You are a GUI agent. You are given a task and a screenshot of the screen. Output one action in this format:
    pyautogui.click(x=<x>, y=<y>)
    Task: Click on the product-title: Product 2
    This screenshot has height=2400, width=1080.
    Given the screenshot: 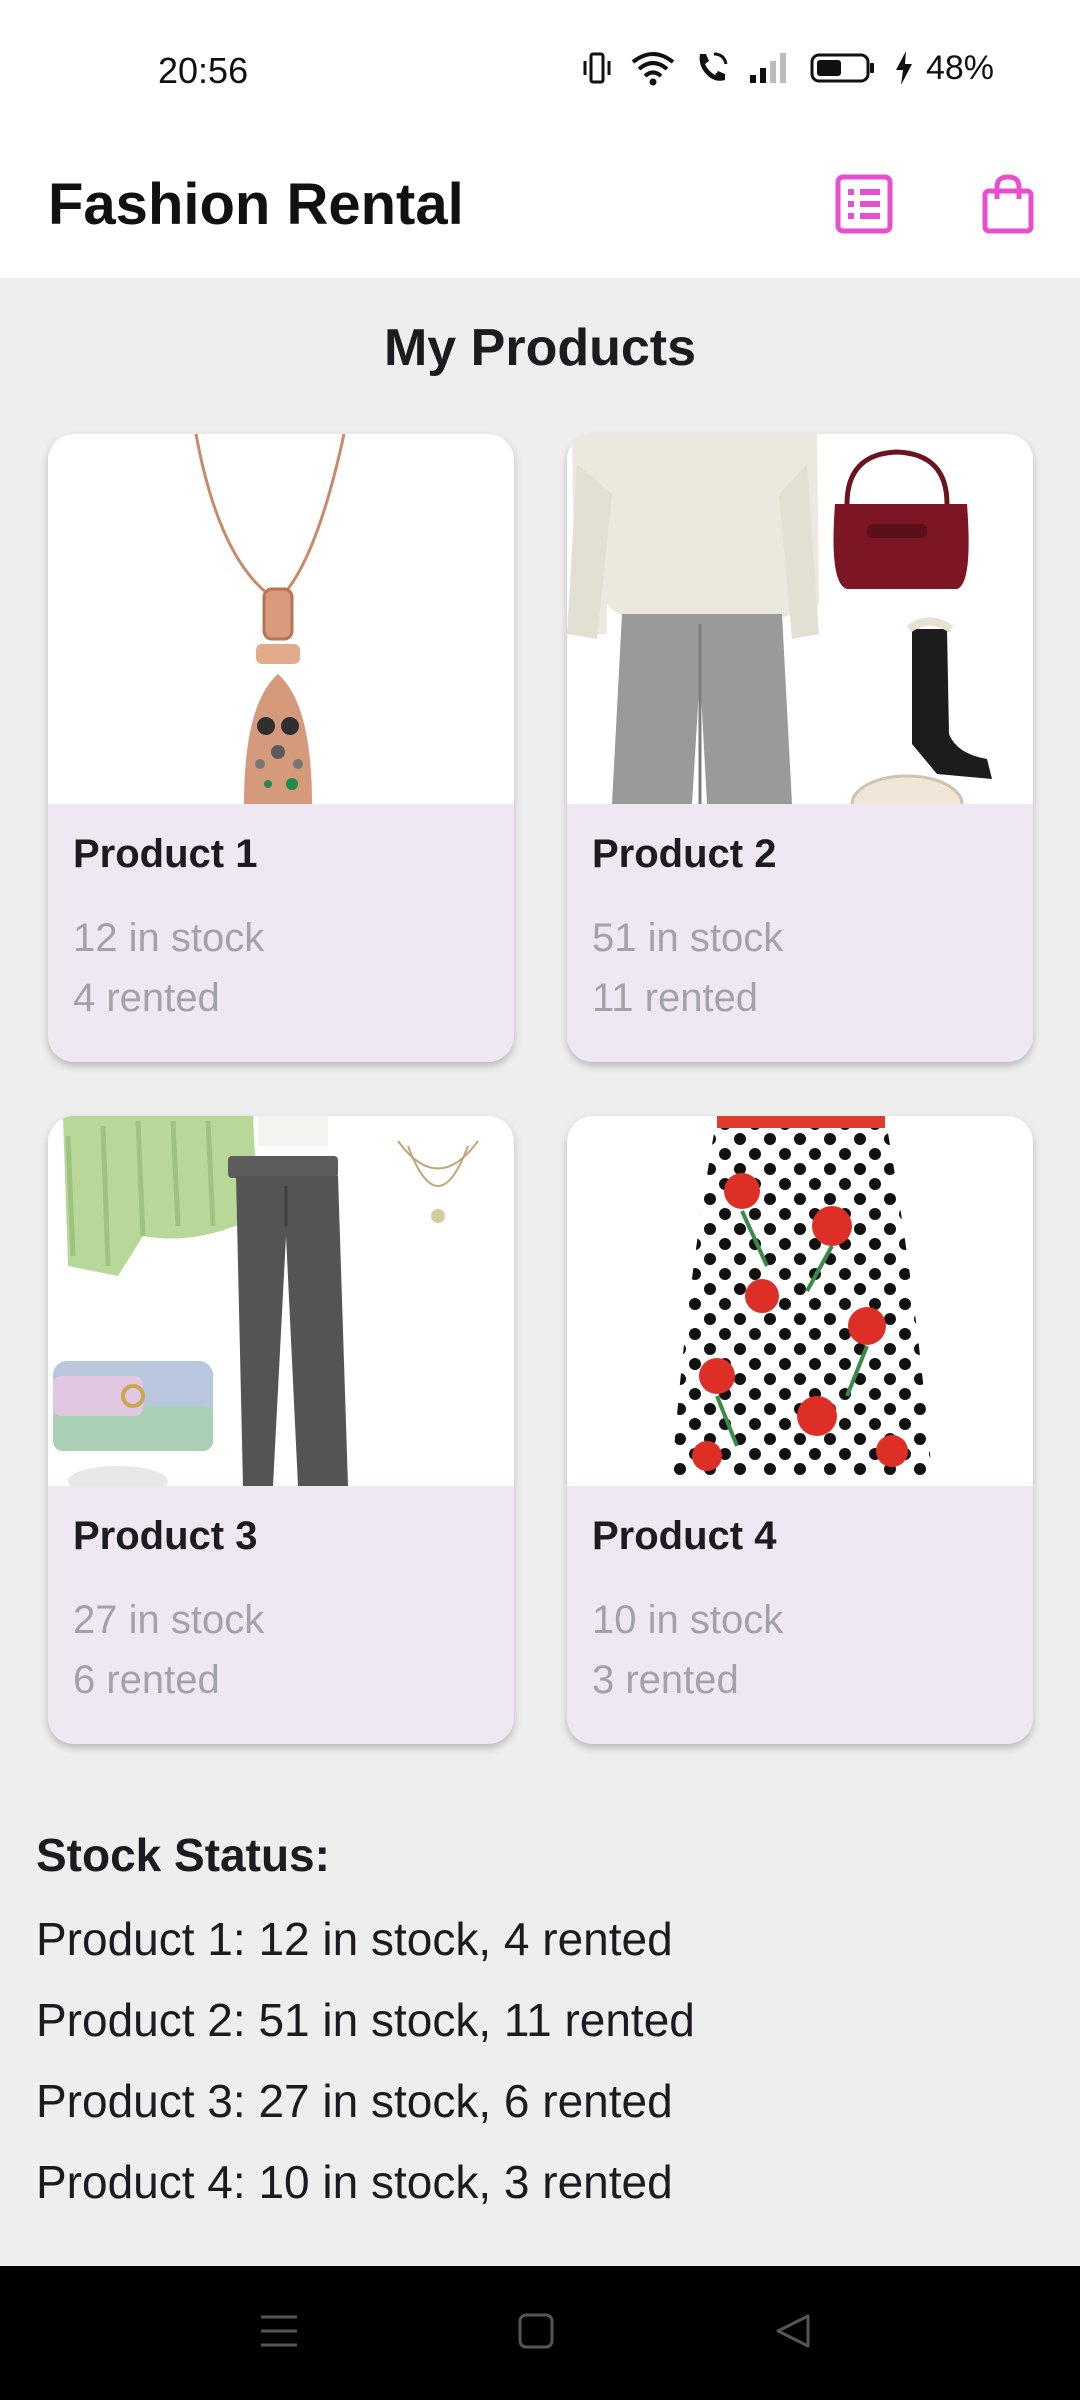 What is the action you would take?
    pyautogui.click(x=684, y=854)
    